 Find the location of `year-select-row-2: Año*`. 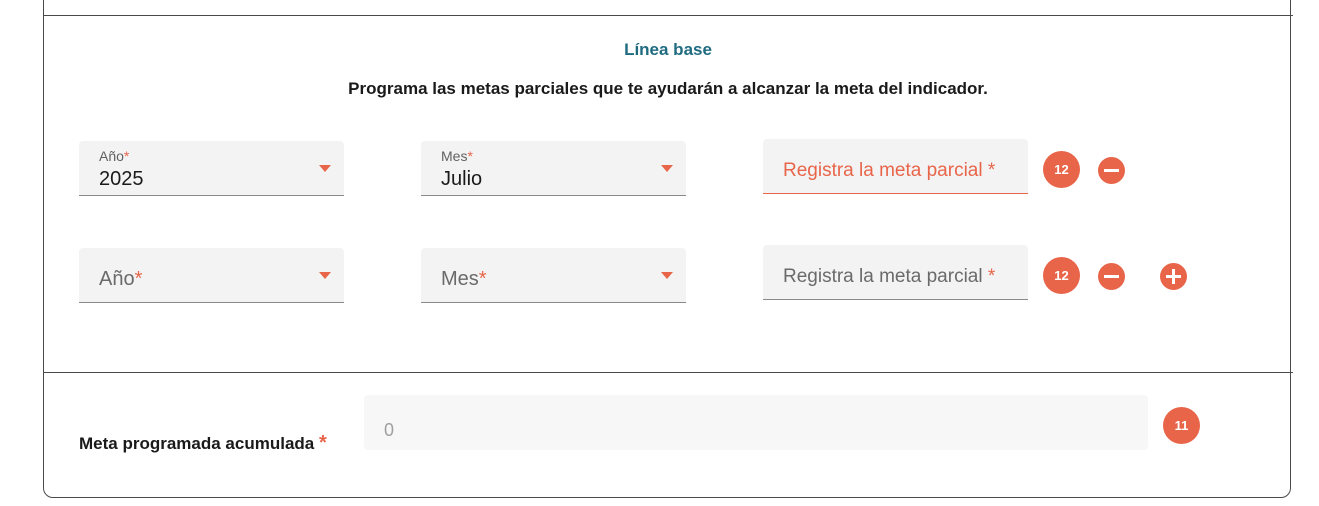

year-select-row-2: Año* is located at coordinates (211, 275).